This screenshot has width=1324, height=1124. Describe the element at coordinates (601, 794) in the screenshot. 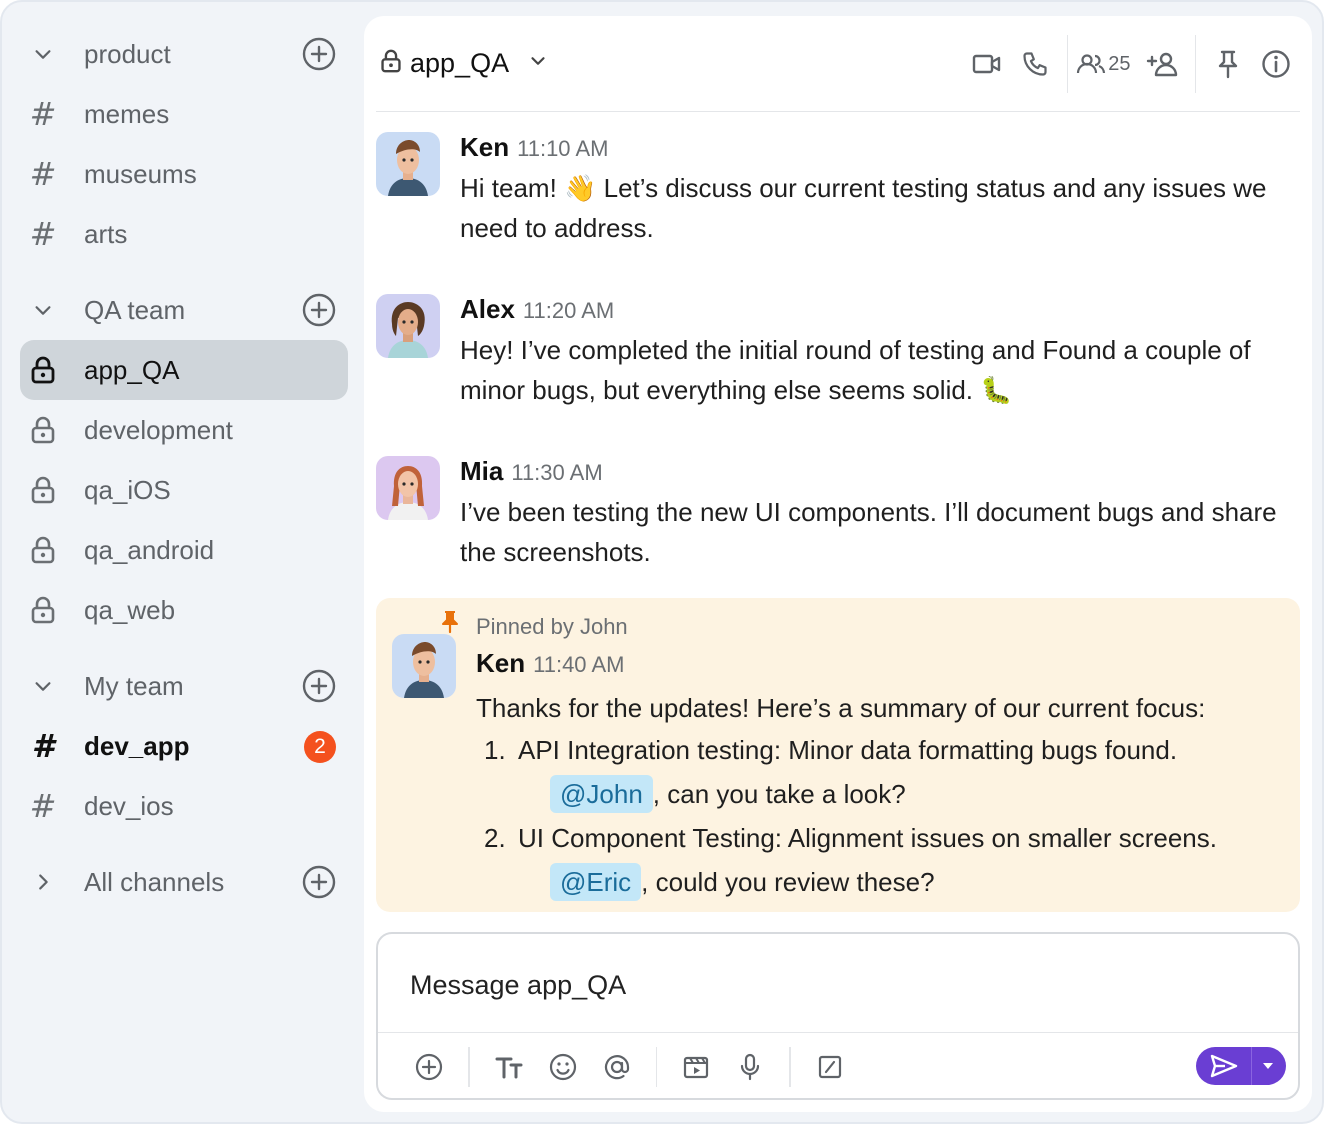

I see `mention-john: @John` at that location.